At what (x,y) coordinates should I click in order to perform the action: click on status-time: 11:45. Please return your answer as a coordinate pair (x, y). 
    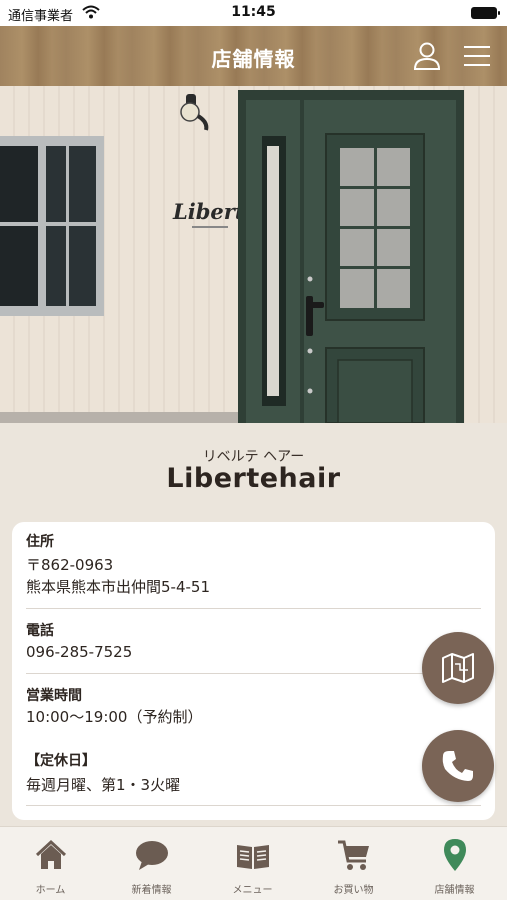
    Looking at the image, I should click on (253, 12).